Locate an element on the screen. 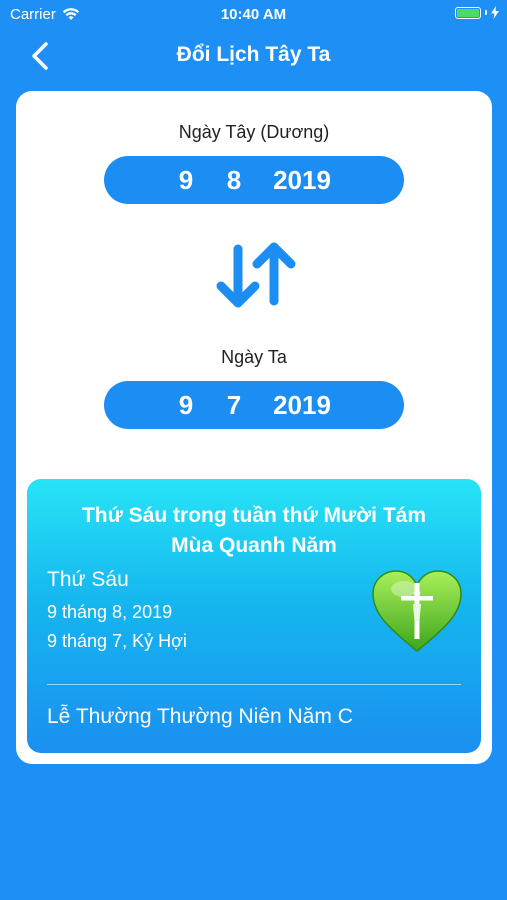  solar-date-label: Ngày Tây (Dương) is located at coordinates (254, 132).